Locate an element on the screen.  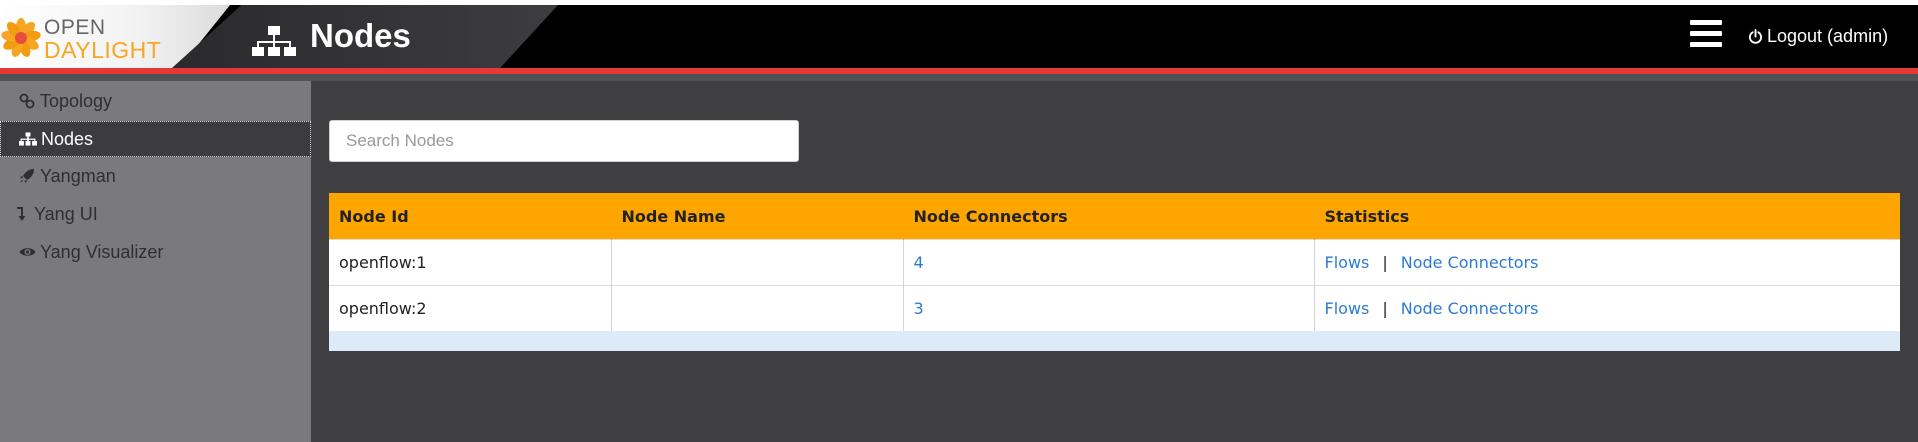
sidebar-item-label: Topology is located at coordinates (76, 100).